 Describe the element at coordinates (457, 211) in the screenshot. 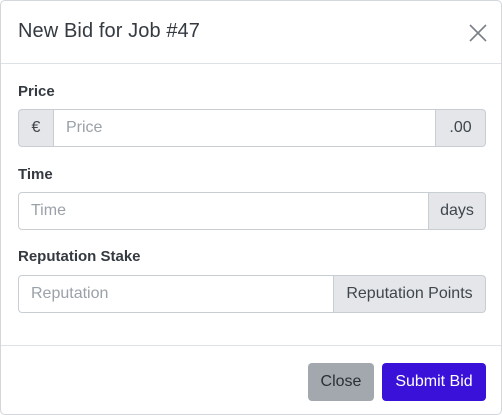

I see `time-suffix: days` at that location.